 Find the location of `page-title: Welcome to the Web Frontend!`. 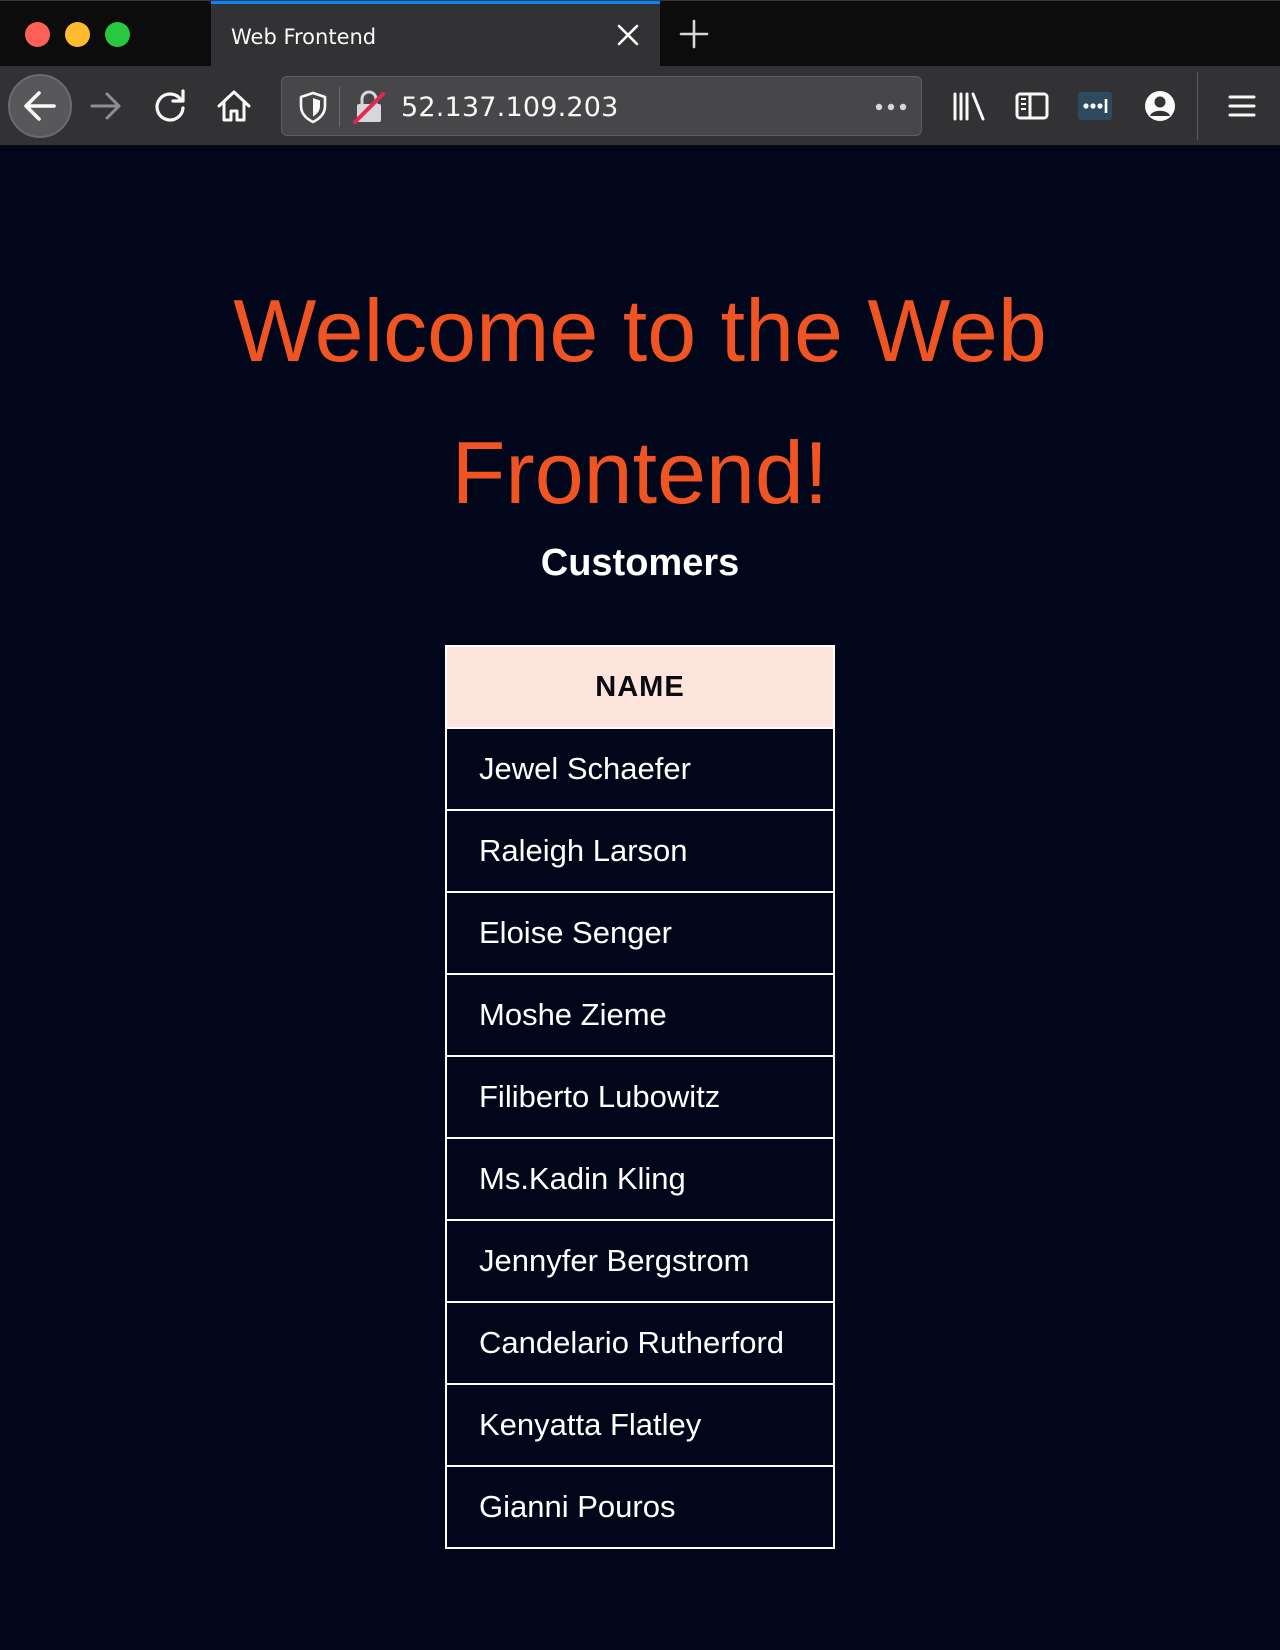

page-title: Welcome to the Web Frontend! is located at coordinates (640, 401).